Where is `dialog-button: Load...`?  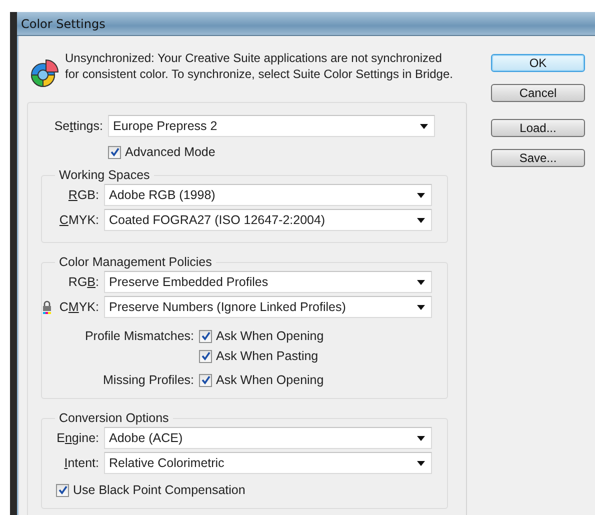 dialog-button: Load... is located at coordinates (538, 128).